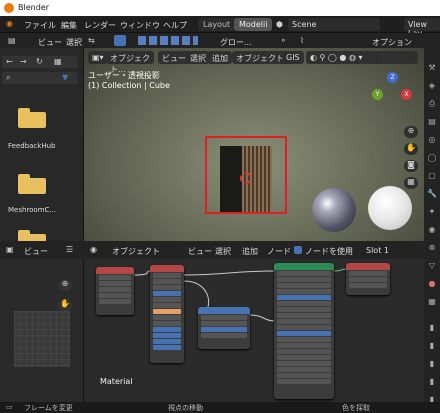 This screenshot has height=413, width=440. I want to click on principled-bsdf-node-header, so click(304, 266).